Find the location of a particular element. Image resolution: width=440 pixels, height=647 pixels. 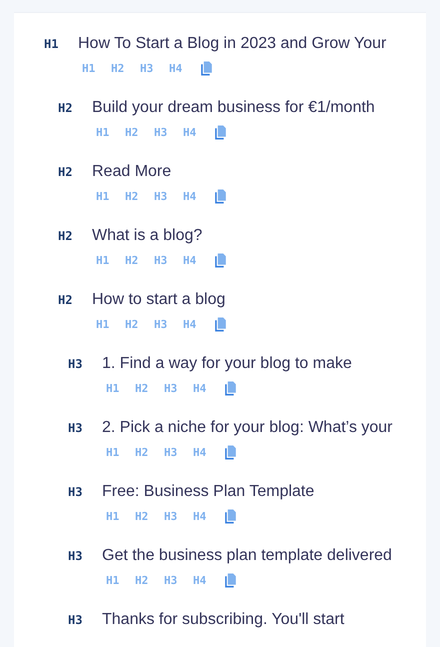

heading-title: 2. Pick a niche for your blog: What’s your is located at coordinates (247, 428).